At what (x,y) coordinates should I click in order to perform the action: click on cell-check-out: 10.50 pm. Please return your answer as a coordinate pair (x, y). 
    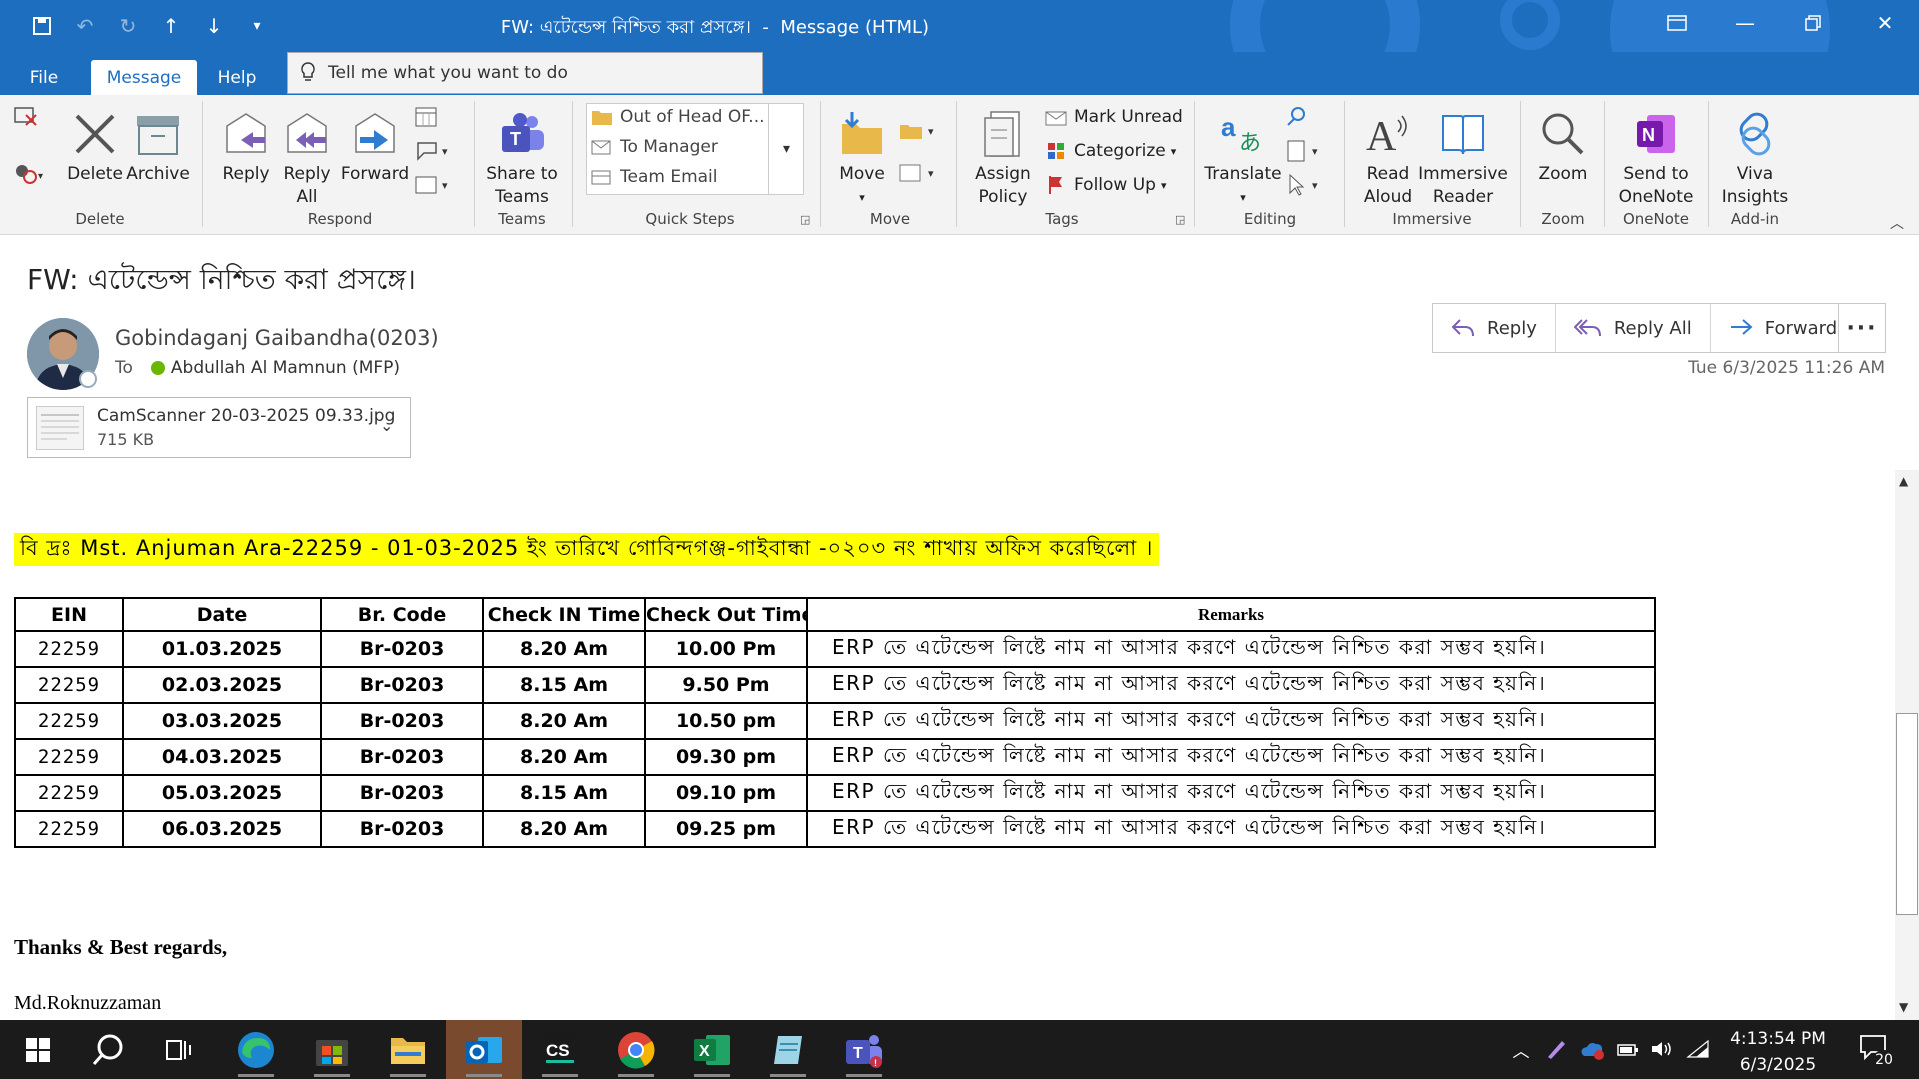
    Looking at the image, I should click on (726, 721).